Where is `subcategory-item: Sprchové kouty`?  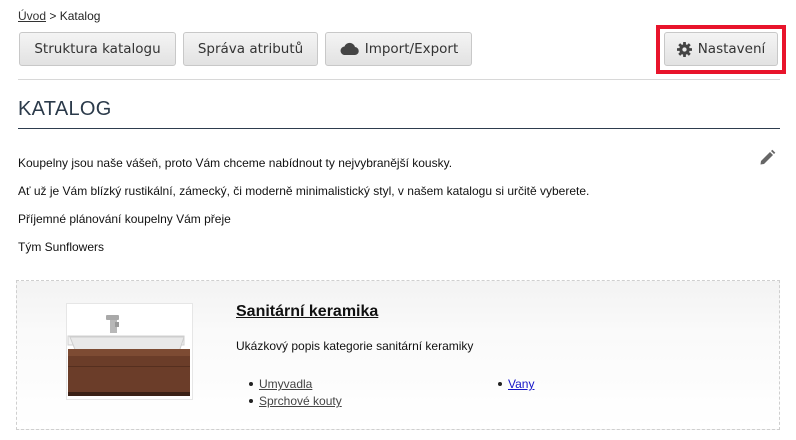
subcategory-item: Sprchové kouty is located at coordinates (295, 401).